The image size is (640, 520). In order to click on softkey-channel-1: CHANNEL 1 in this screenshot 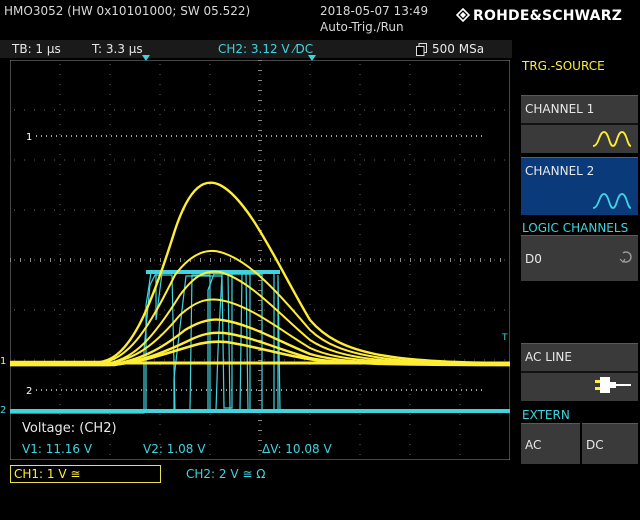, I will do `click(579, 124)`.